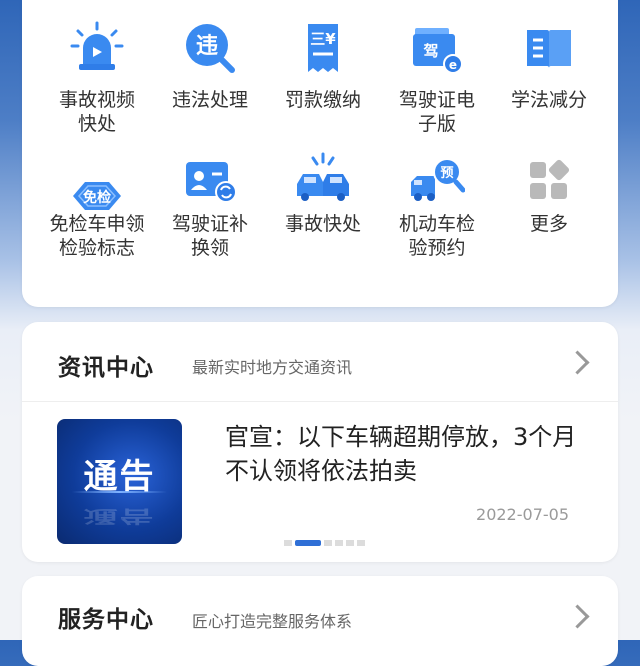 This screenshot has height=666, width=640. I want to click on service-more: 更多, so click(549, 223).